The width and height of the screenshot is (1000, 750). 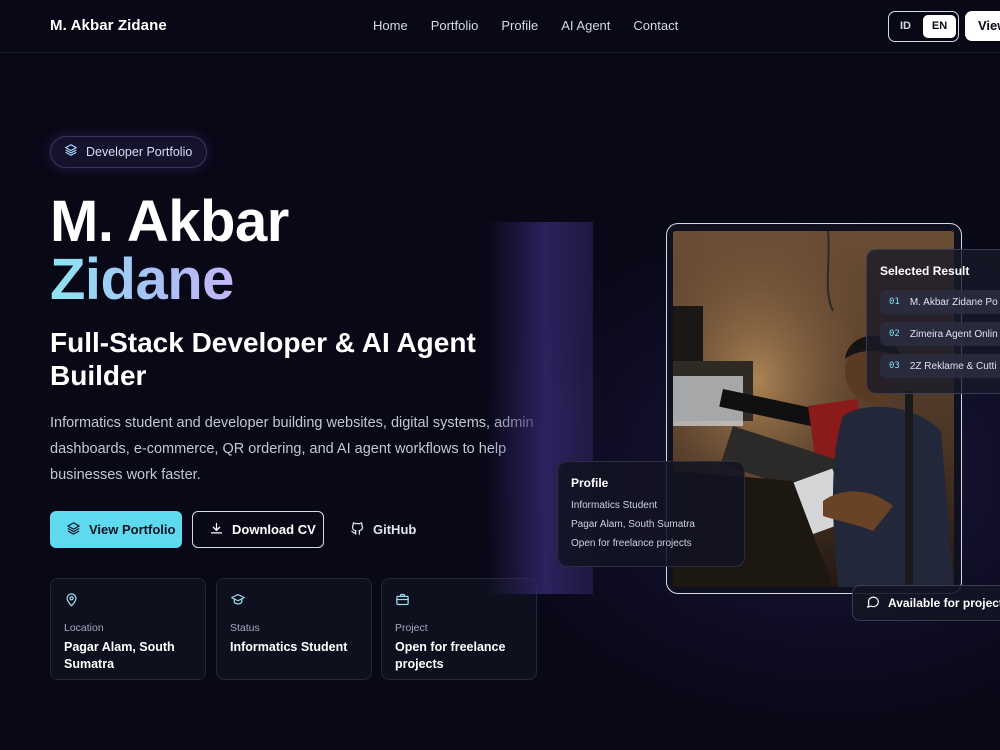 What do you see at coordinates (905, 26) in the screenshot?
I see `lang-id-option: ID` at bounding box center [905, 26].